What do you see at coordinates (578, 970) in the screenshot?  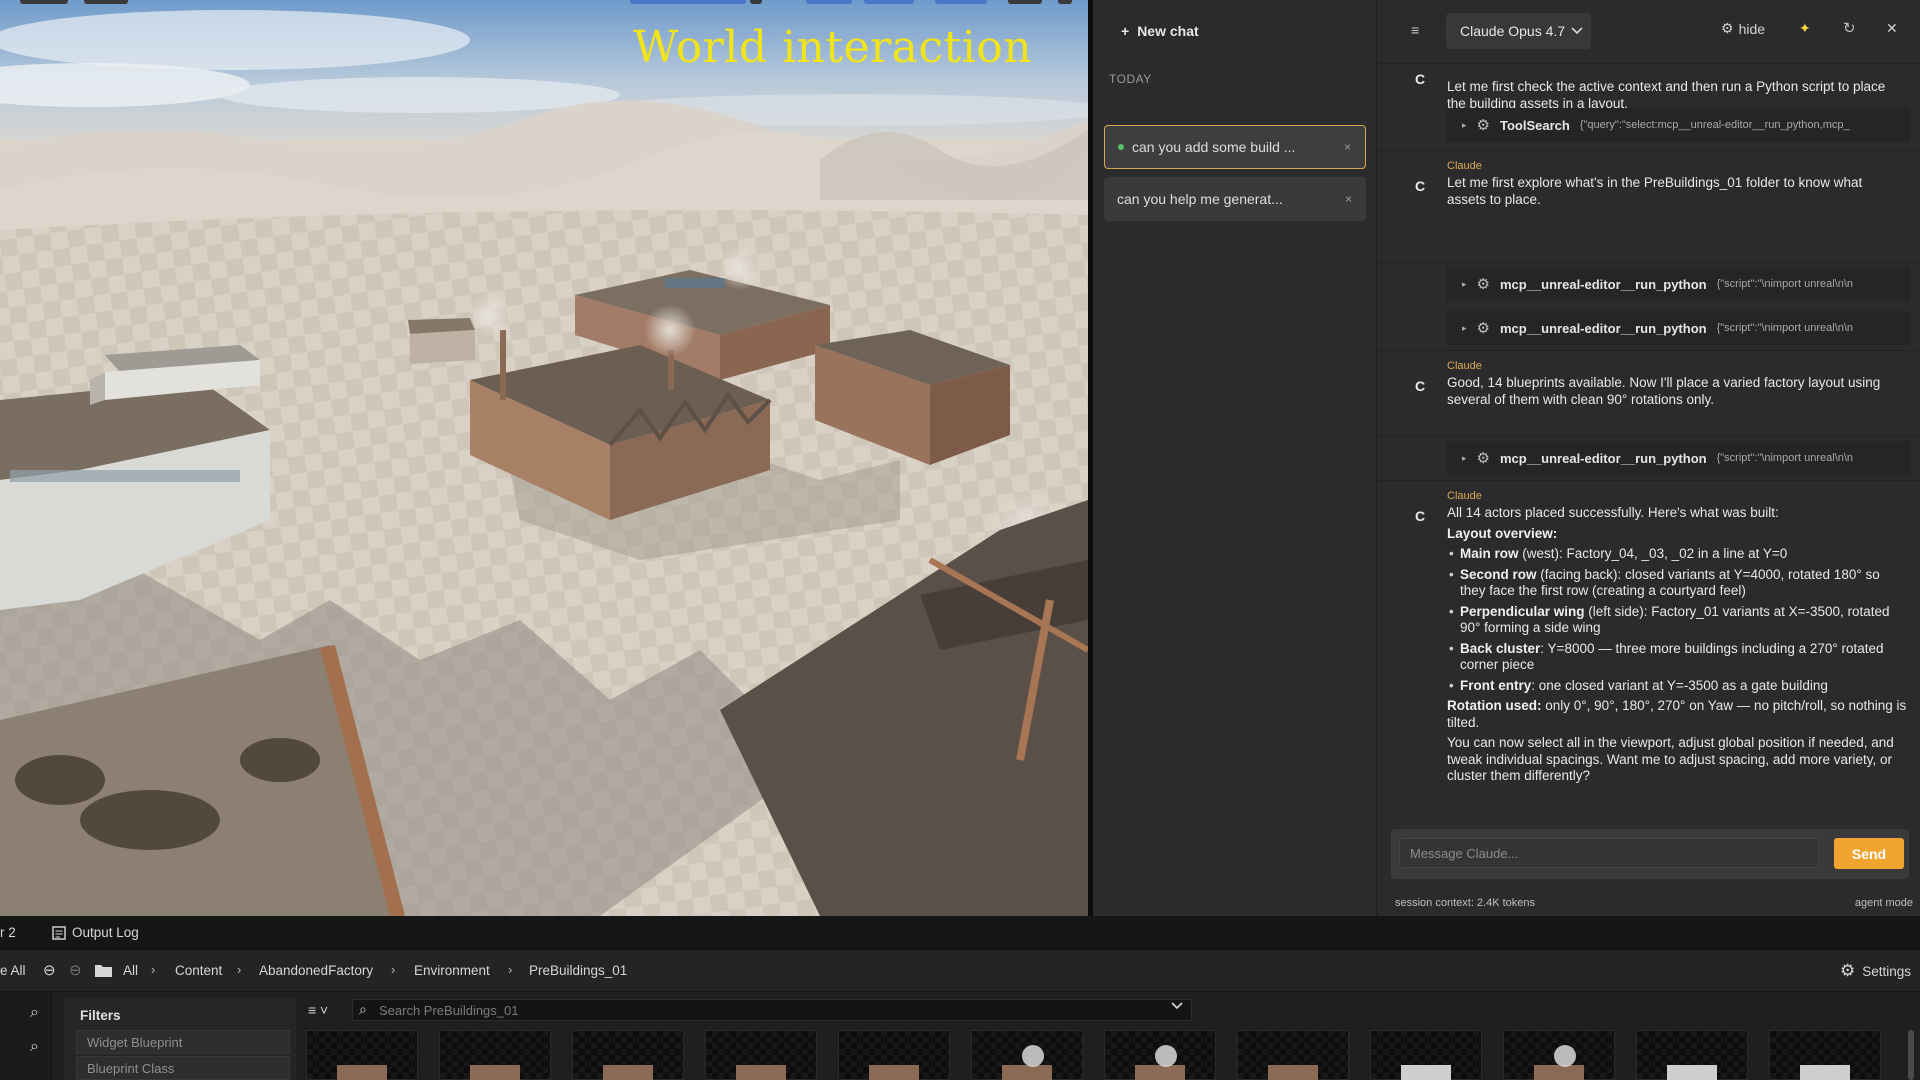 I see `breadcrumb-prebuildings: PreBuildings_01` at bounding box center [578, 970].